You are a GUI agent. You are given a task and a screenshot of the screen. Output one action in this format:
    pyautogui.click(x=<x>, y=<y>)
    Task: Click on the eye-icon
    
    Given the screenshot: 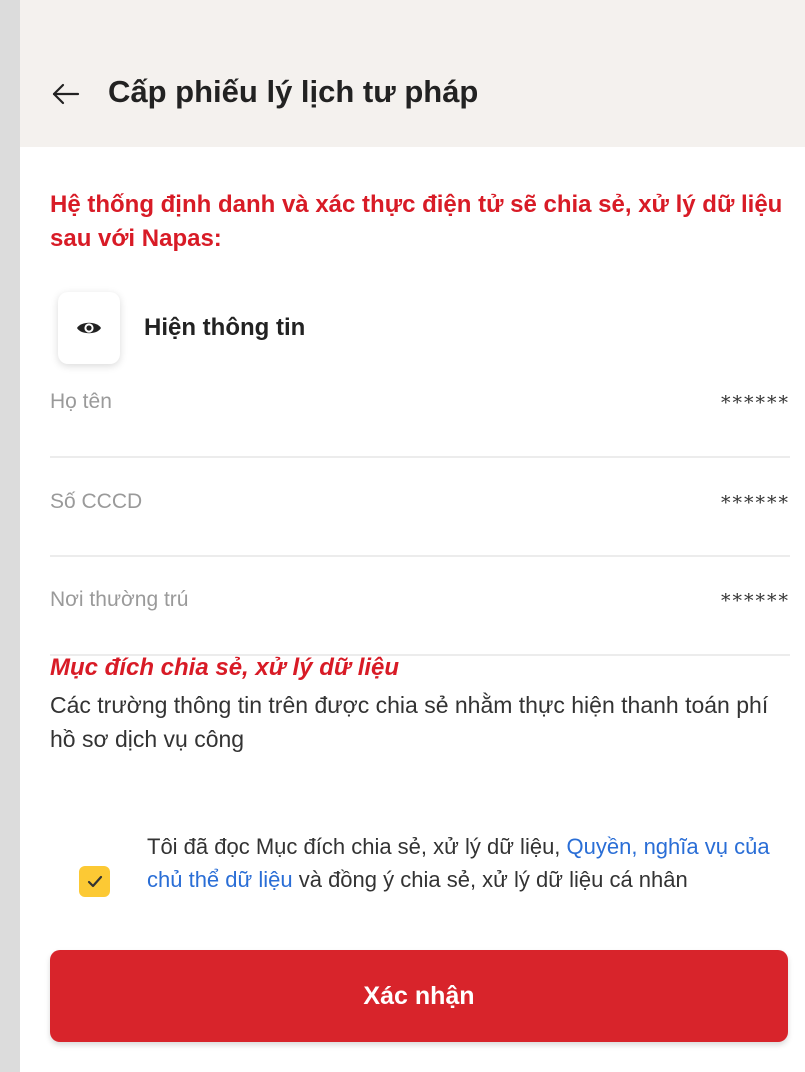 What is the action you would take?
    pyautogui.click(x=89, y=328)
    